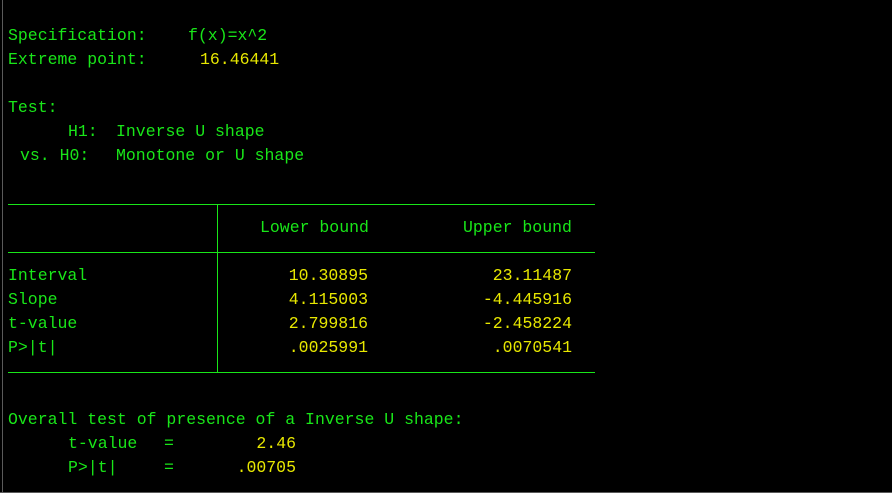 The image size is (892, 493). Describe the element at coordinates (93, 467) in the screenshot. I see `overall-p-label: P>|t|` at that location.